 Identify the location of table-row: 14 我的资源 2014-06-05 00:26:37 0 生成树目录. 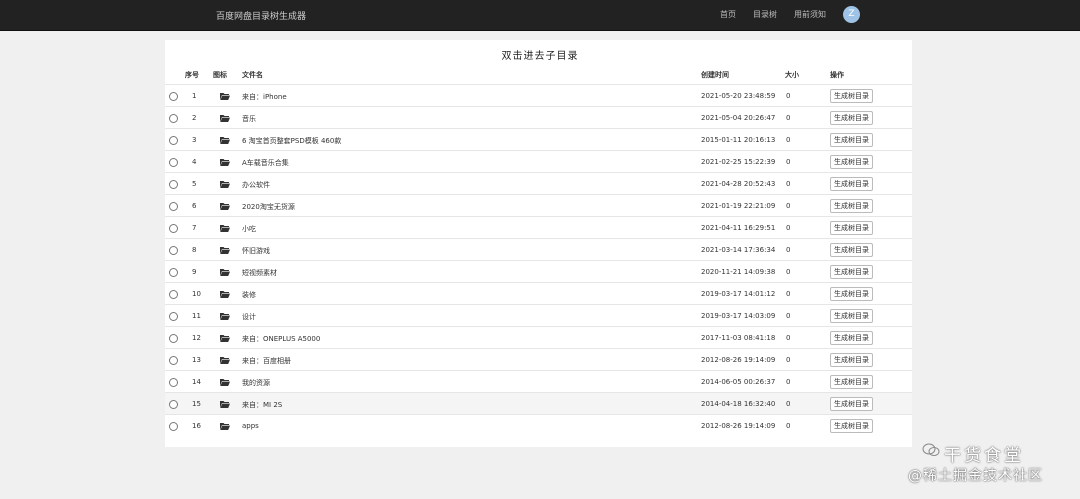
(538, 381).